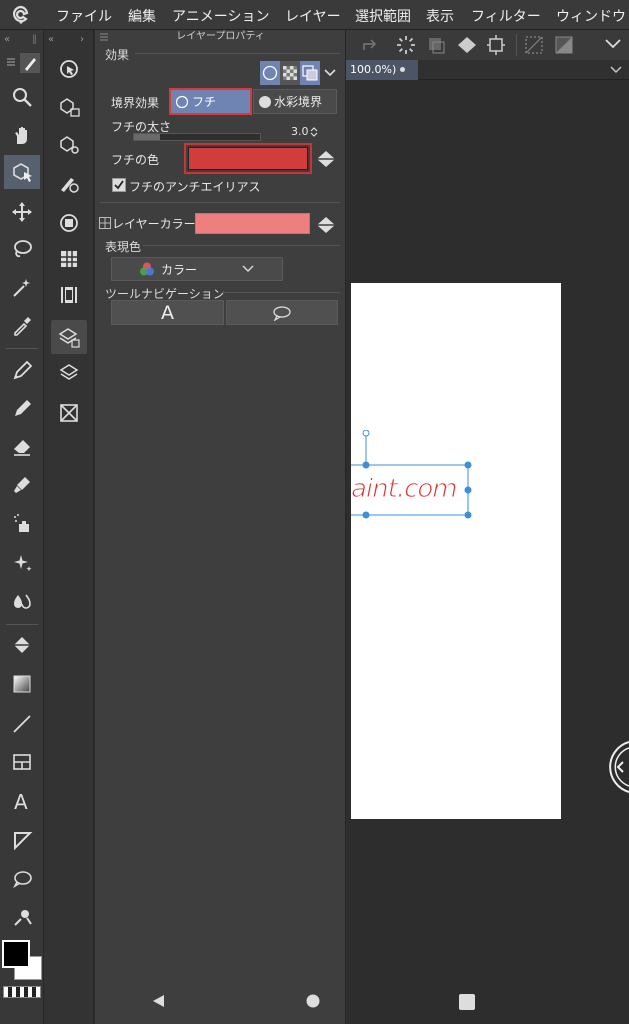  What do you see at coordinates (406, 45) in the screenshot?
I see `loading-spinner-icon` at bounding box center [406, 45].